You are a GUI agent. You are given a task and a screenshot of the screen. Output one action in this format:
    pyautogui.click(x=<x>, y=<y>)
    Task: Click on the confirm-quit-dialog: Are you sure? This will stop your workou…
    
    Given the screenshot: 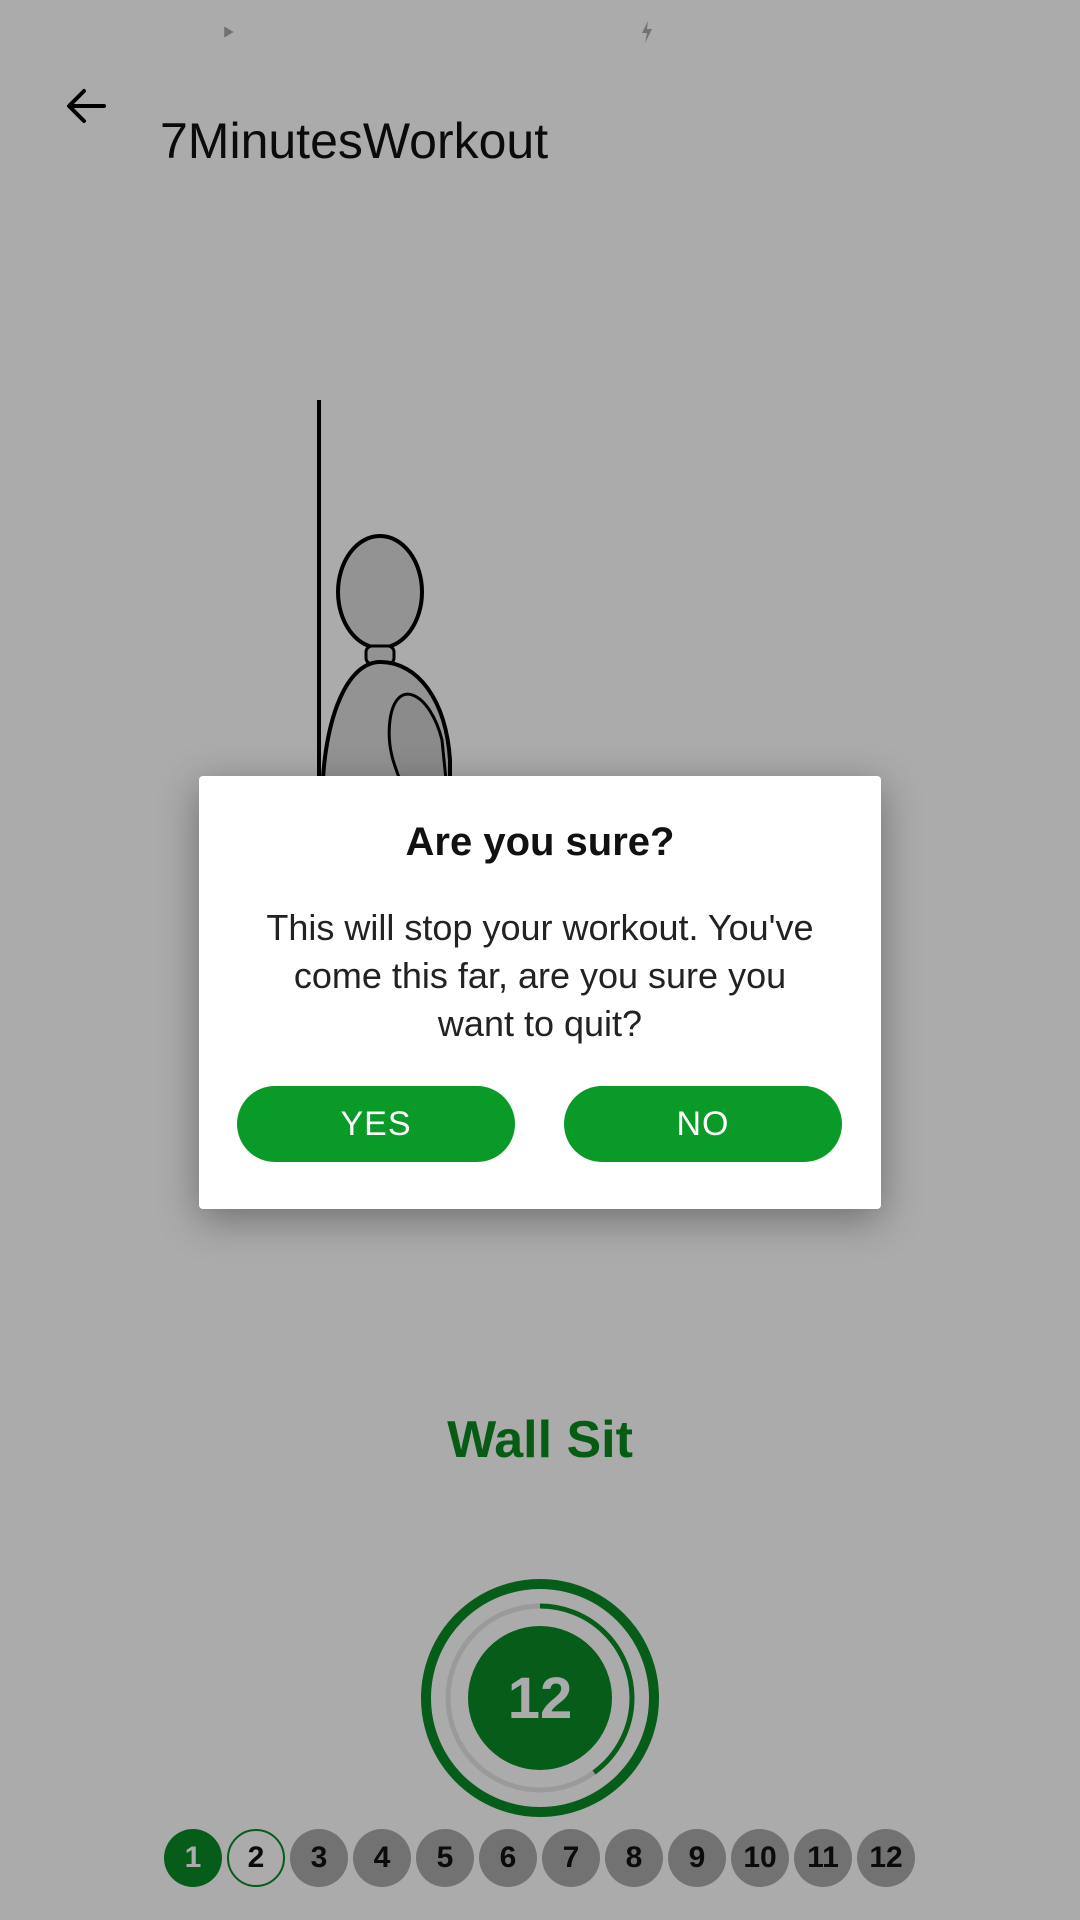 What is the action you would take?
    pyautogui.click(x=540, y=992)
    